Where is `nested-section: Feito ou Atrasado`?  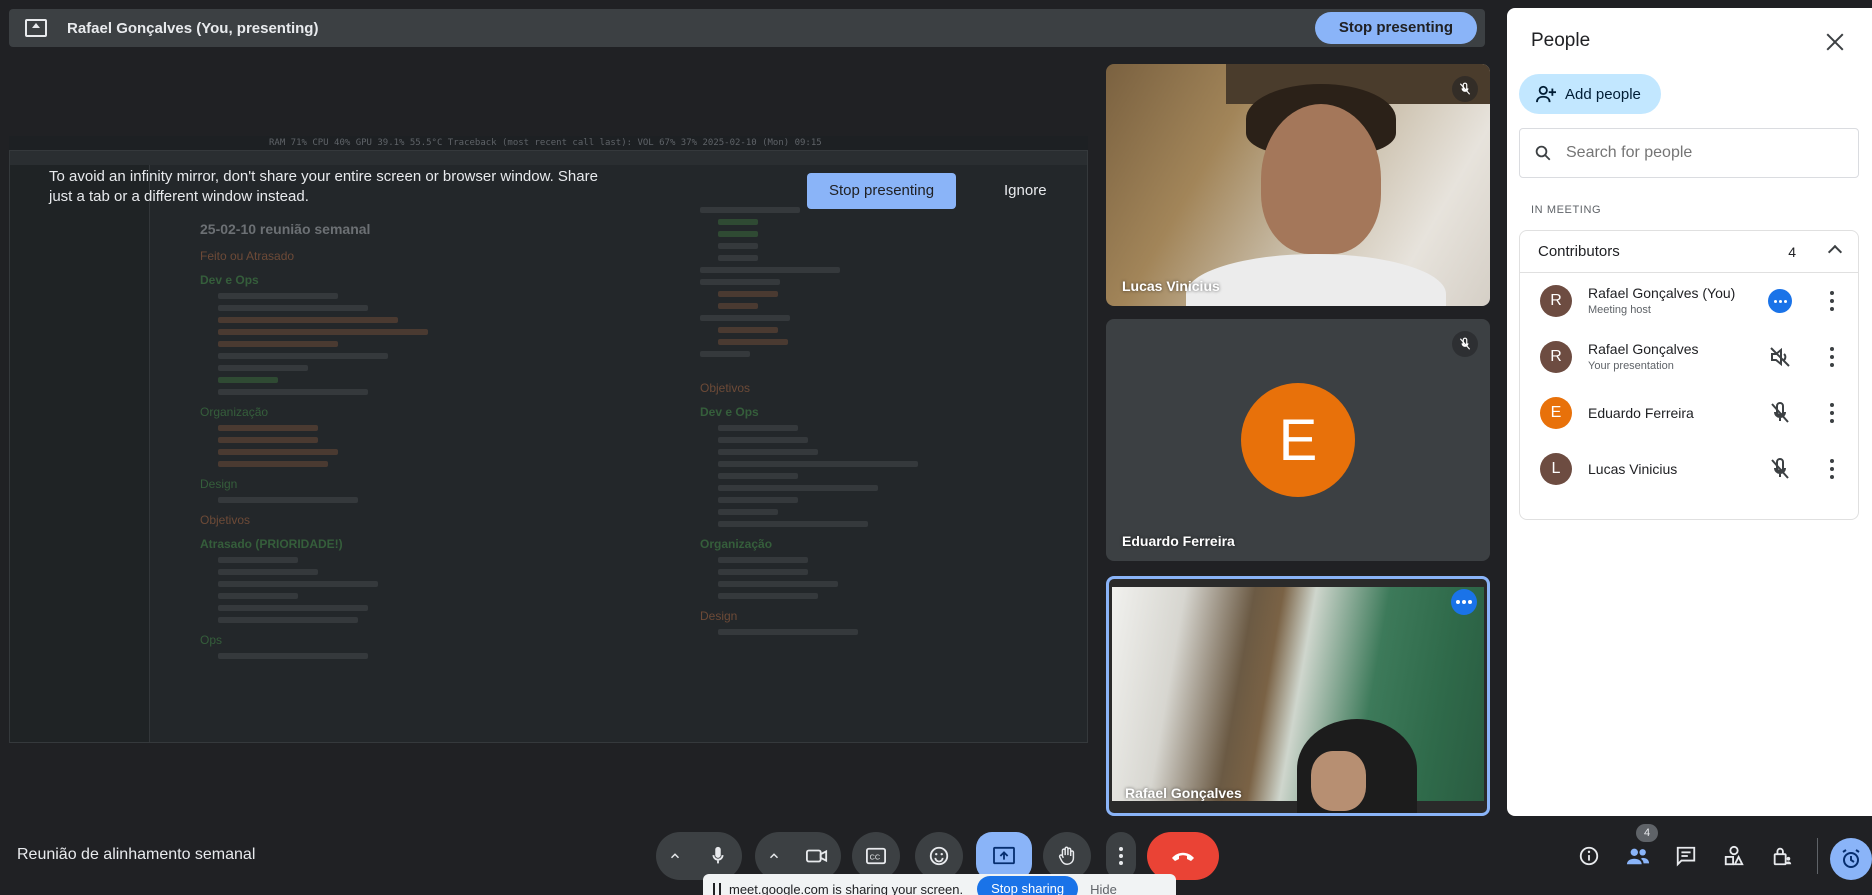
nested-section: Feito ou Atrasado is located at coordinates (247, 256).